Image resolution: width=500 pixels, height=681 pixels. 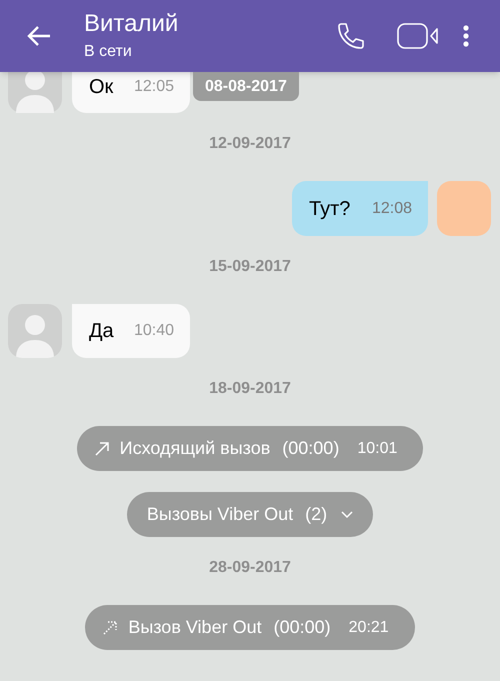 I want to click on message-time: 12:05, so click(x=154, y=86).